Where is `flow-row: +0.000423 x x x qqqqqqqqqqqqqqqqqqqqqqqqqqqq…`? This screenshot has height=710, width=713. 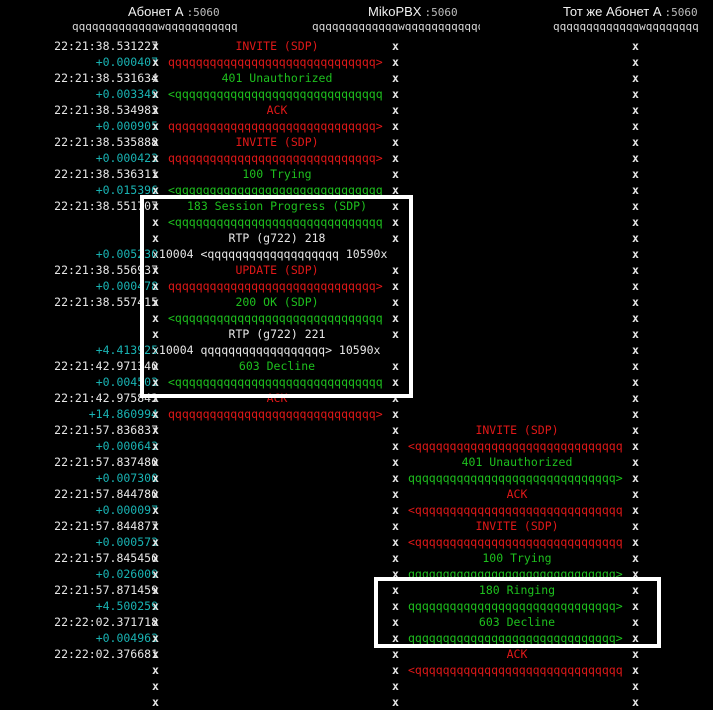
flow-row: +0.000423 x x x qqqqqqqqqqqqqqqqqqqqqqqqqqqq… is located at coordinates (356, 158).